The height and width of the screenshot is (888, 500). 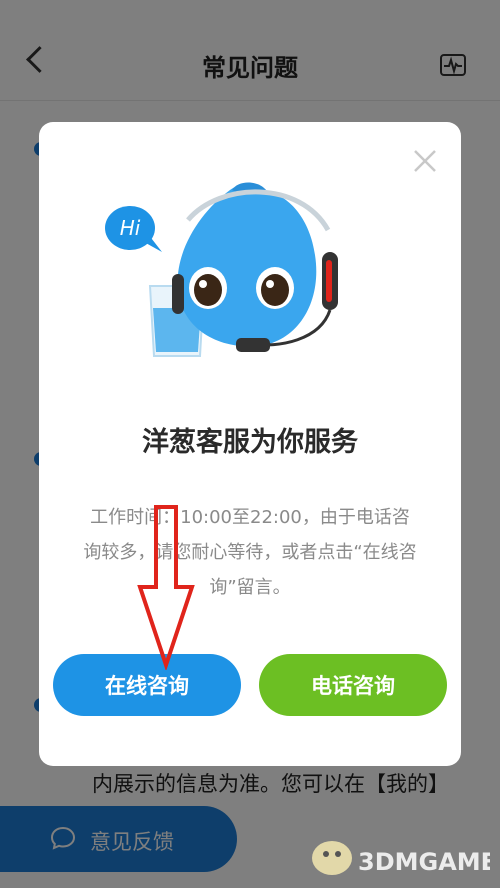 What do you see at coordinates (166, 587) in the screenshot?
I see `red-arrow-annotation-icon` at bounding box center [166, 587].